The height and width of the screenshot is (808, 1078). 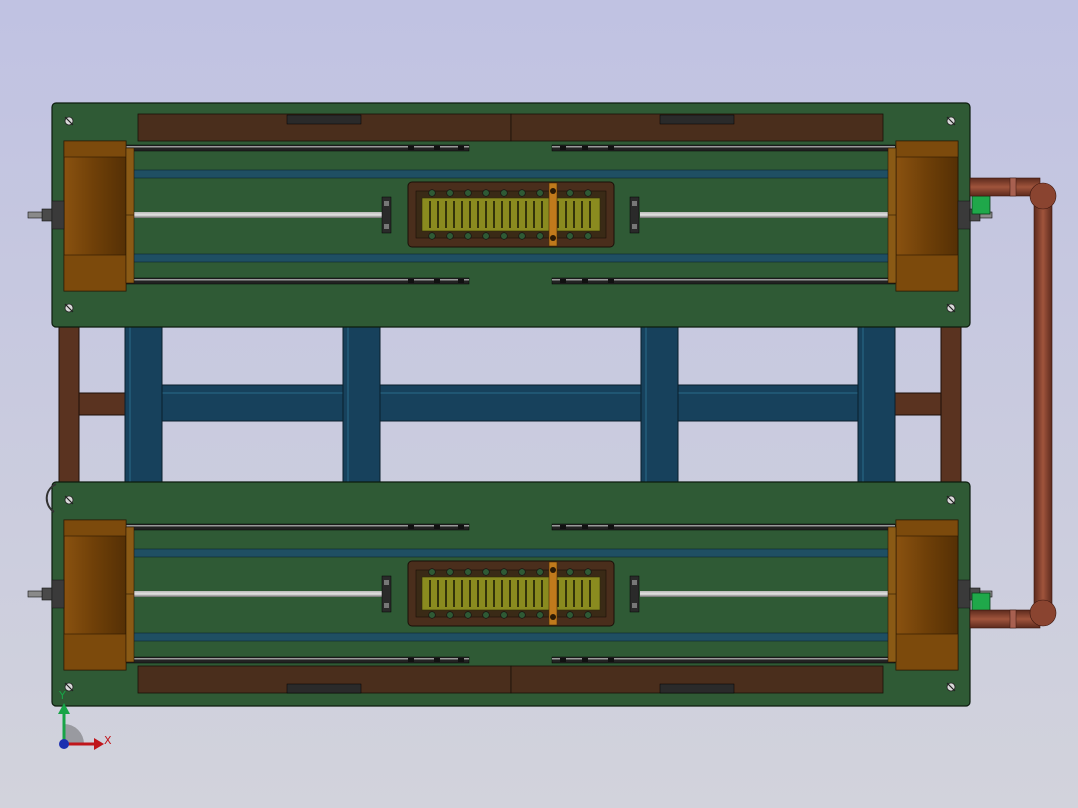 I want to click on y-axis-label: Y, so click(x=62, y=695).